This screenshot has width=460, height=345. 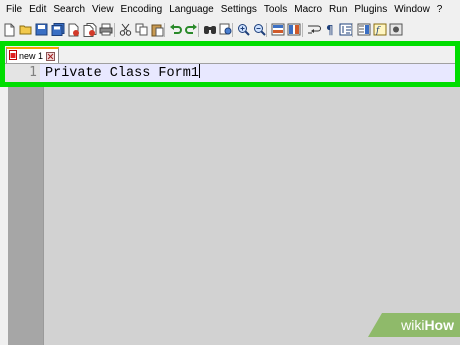 What do you see at coordinates (275, 10) in the screenshot?
I see `menu-tools: Tools` at bounding box center [275, 10].